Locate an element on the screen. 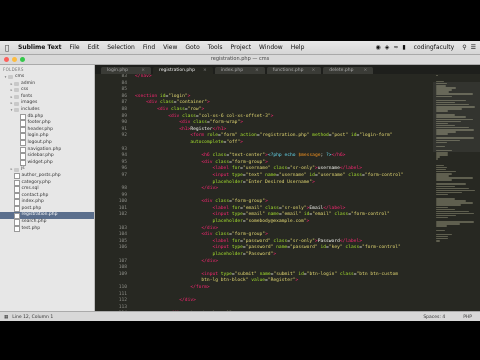  file-item: search.php is located at coordinates (47, 222).